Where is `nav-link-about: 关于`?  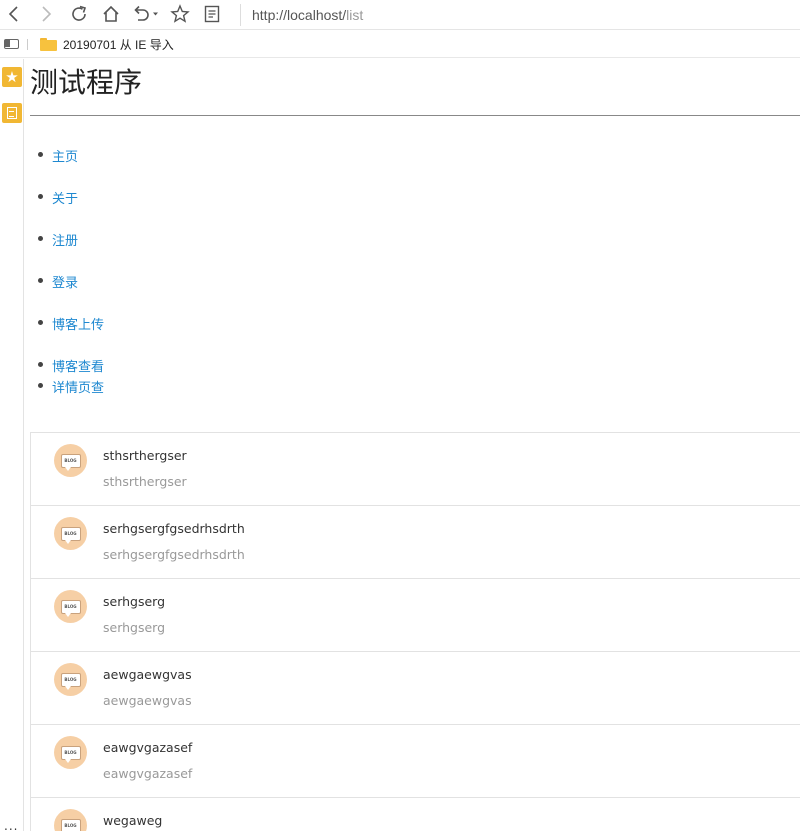 nav-link-about: 关于 is located at coordinates (65, 197).